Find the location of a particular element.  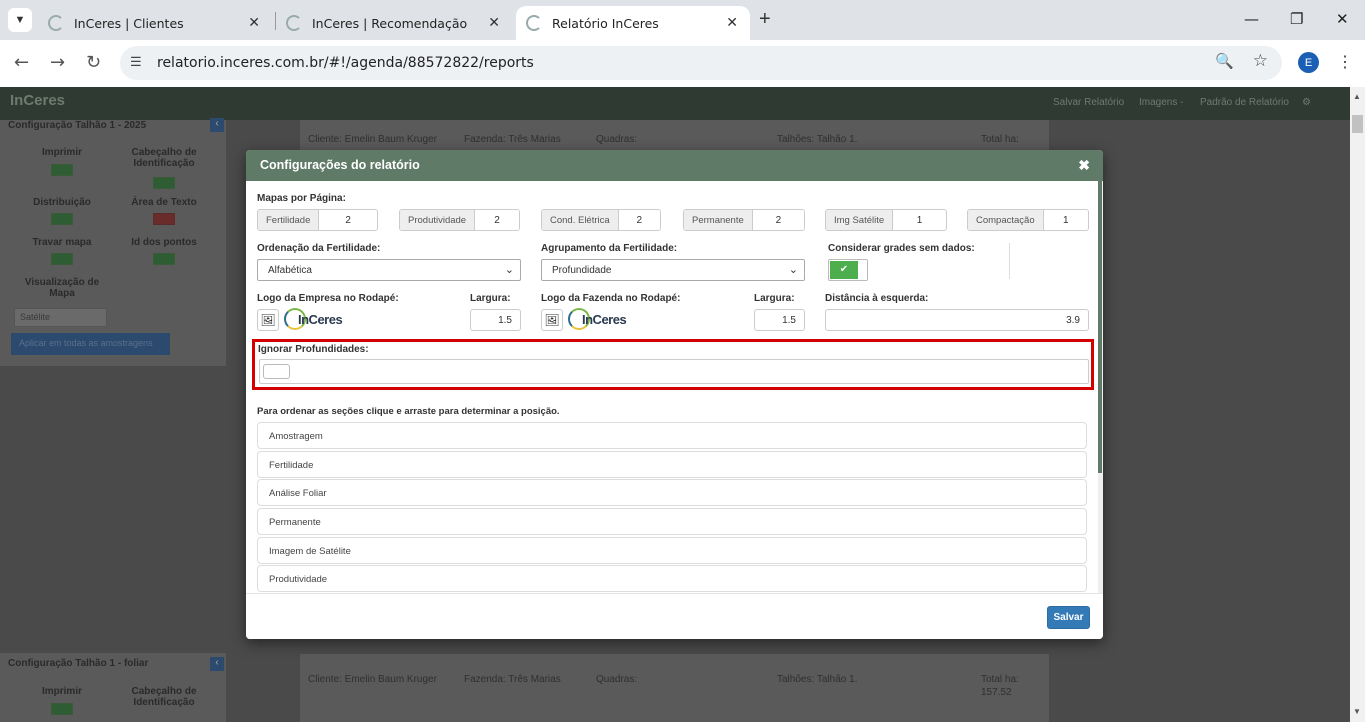

divider is located at coordinates (1009, 261).